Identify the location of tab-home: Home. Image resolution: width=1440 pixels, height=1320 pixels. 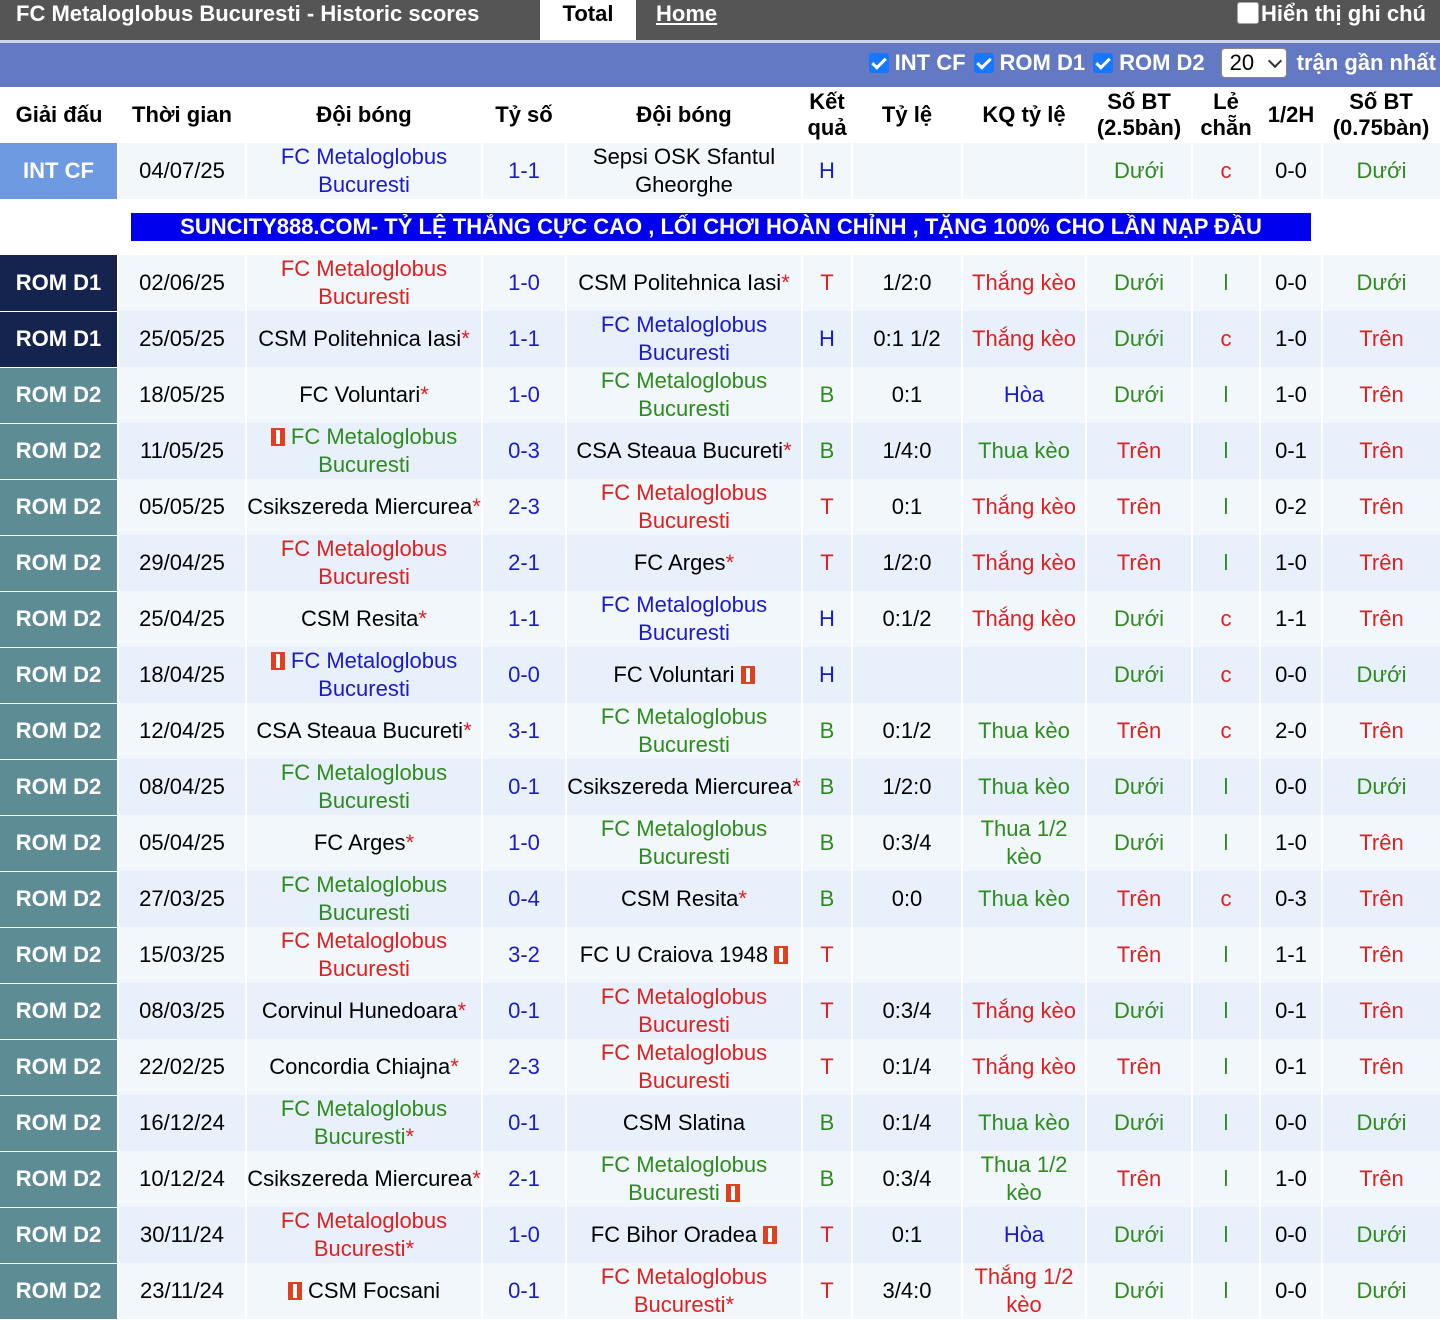
(686, 14).